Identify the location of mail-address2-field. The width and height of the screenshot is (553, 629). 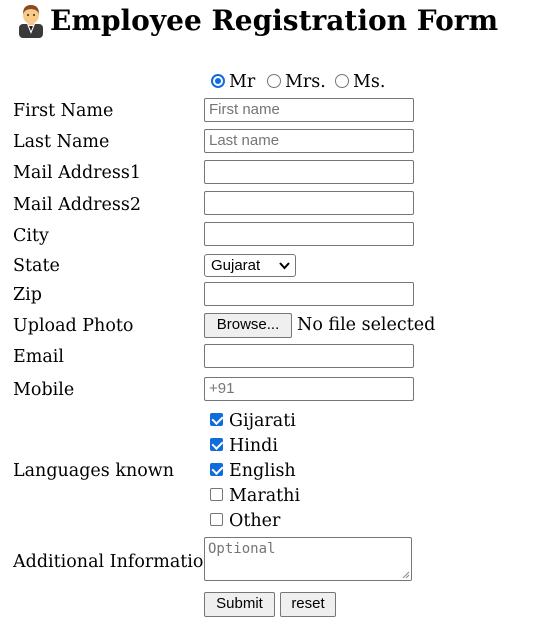
(309, 203).